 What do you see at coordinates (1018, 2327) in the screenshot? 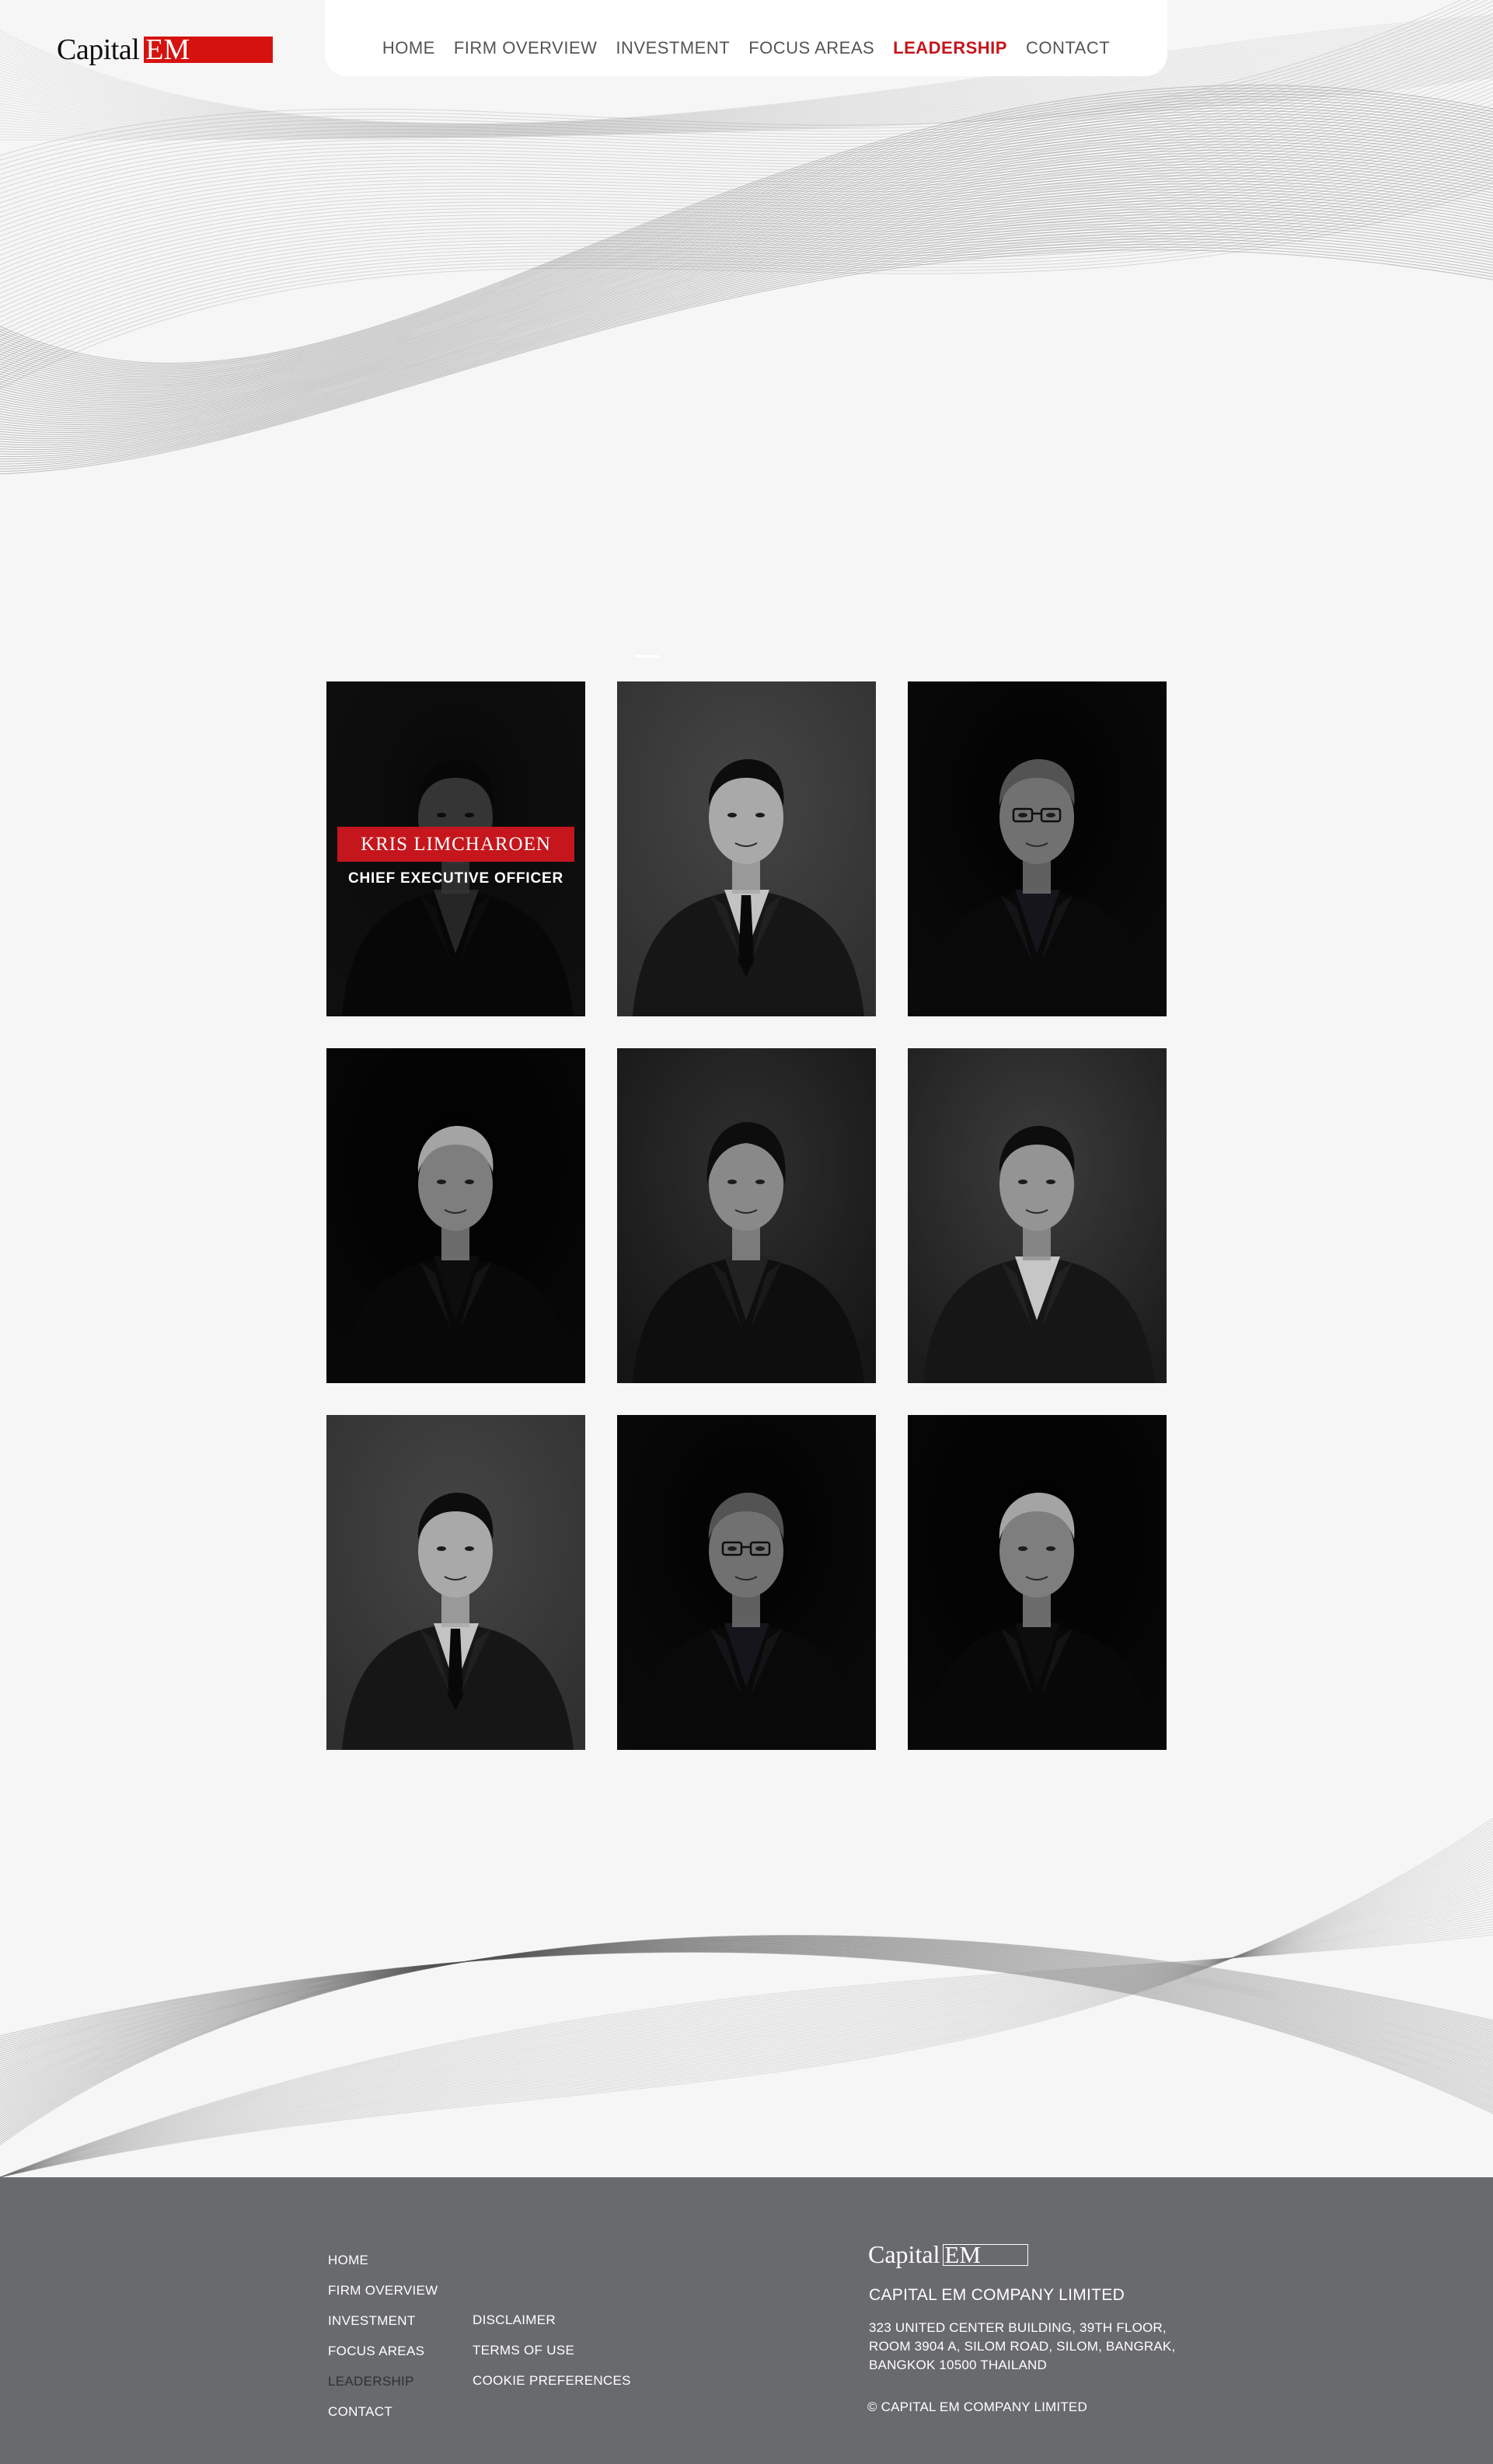
I see `address-line: 323 UNITED CENTER BUILDING, 39TH FLOOR,` at bounding box center [1018, 2327].